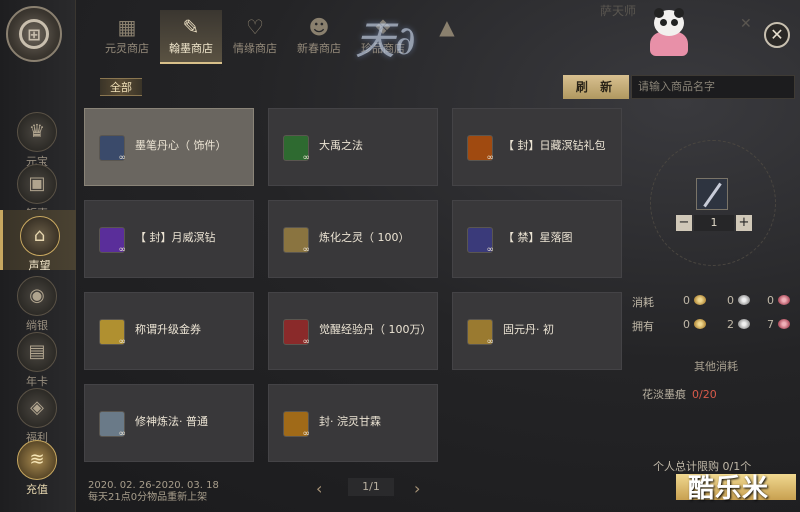  What do you see at coordinates (744, 300) in the screenshot?
I see `silver-coin-icon` at bounding box center [744, 300].